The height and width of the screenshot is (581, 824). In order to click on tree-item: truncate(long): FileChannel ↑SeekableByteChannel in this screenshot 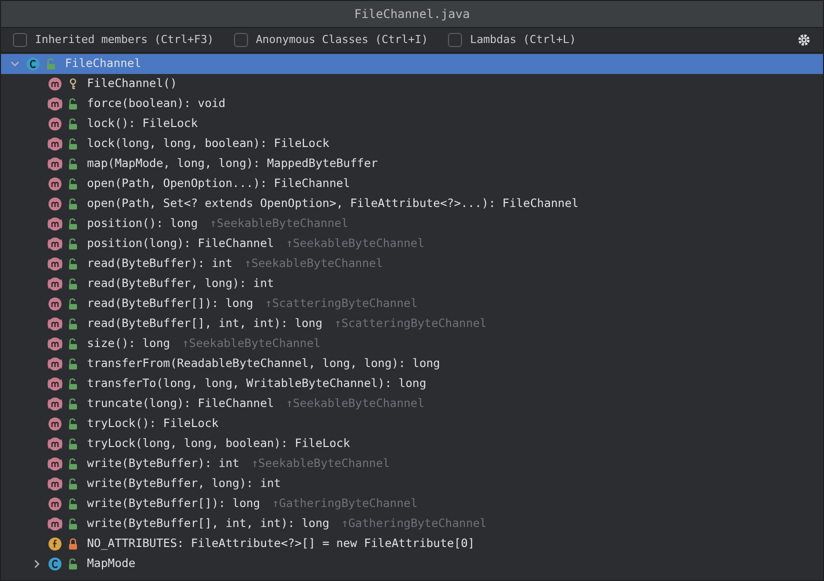, I will do `click(412, 404)`.